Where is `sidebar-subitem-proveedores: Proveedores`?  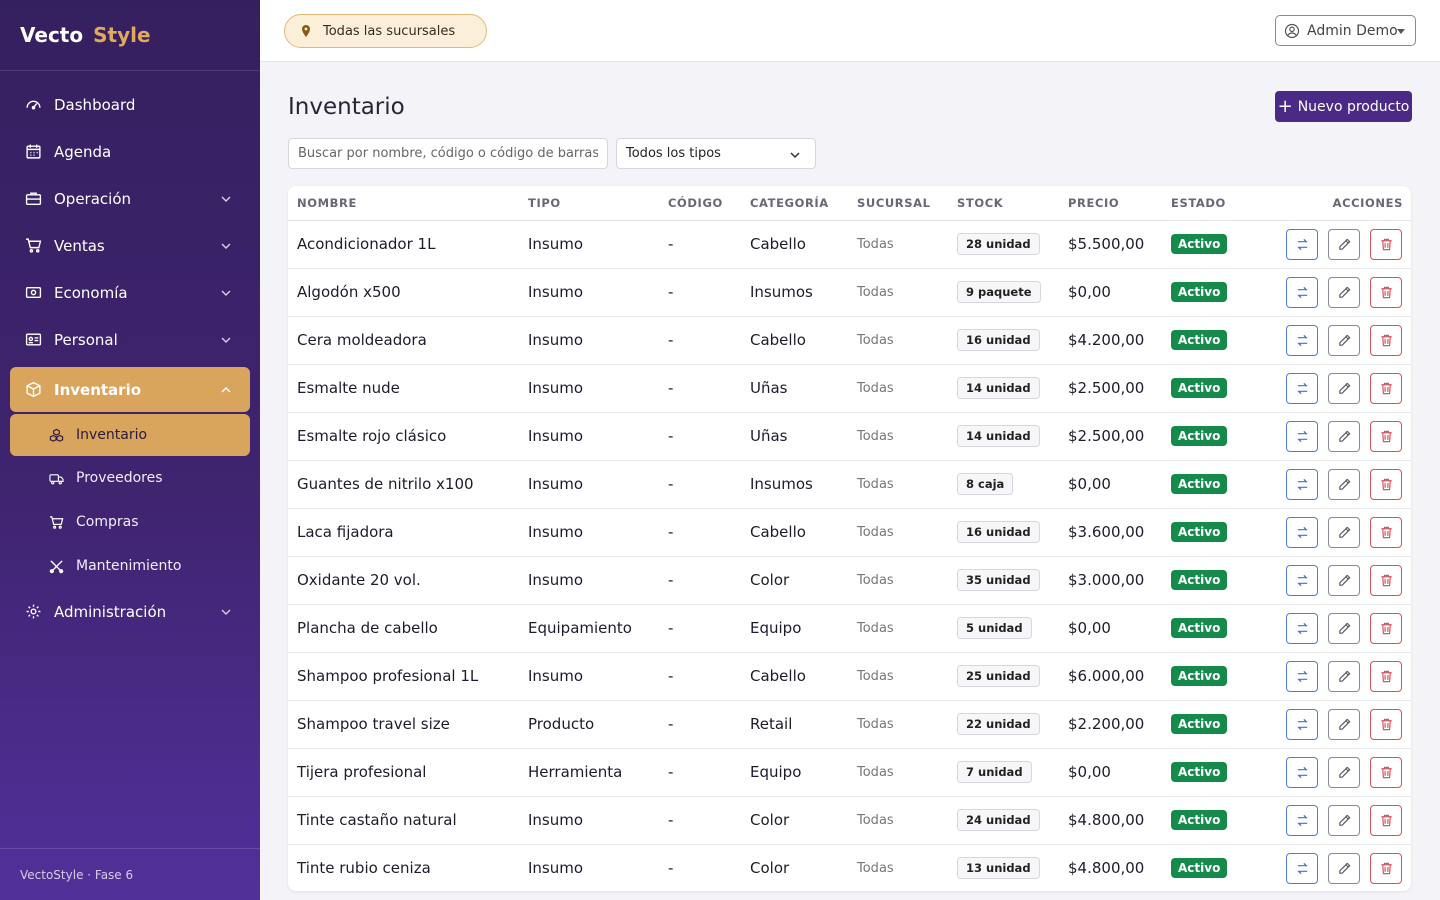 sidebar-subitem-proveedores: Proveedores is located at coordinates (130, 478).